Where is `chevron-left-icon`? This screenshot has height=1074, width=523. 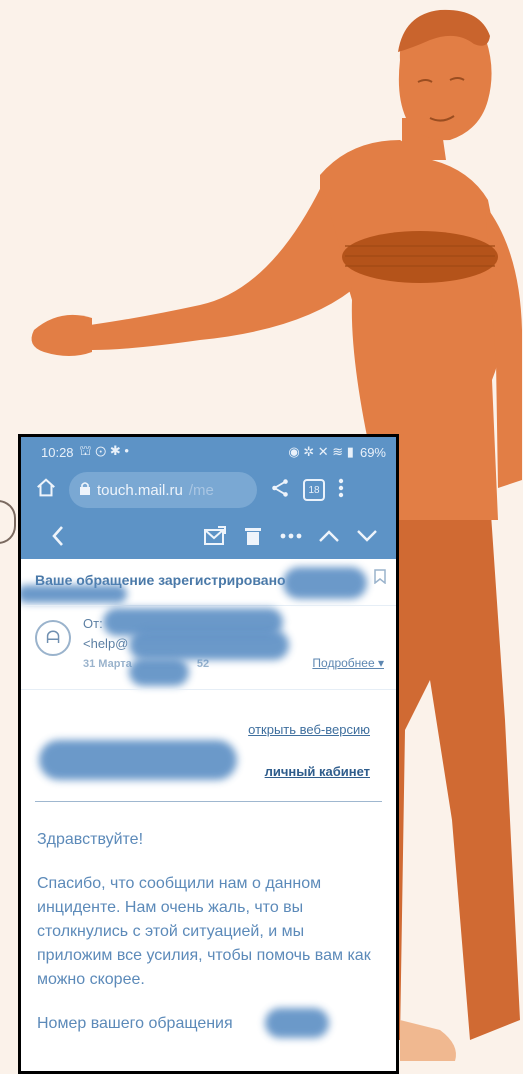 chevron-left-icon is located at coordinates (58, 536).